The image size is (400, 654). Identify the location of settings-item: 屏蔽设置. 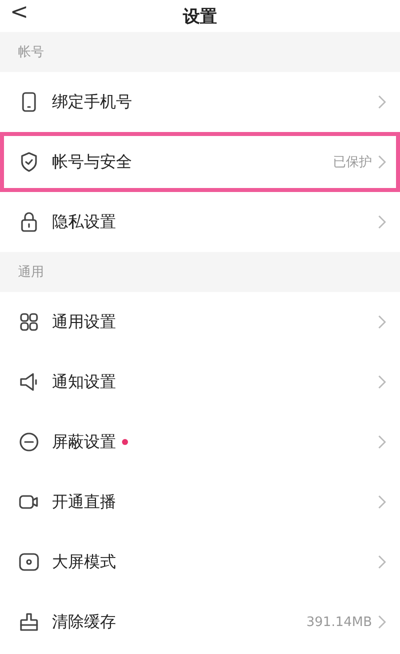
(200, 442).